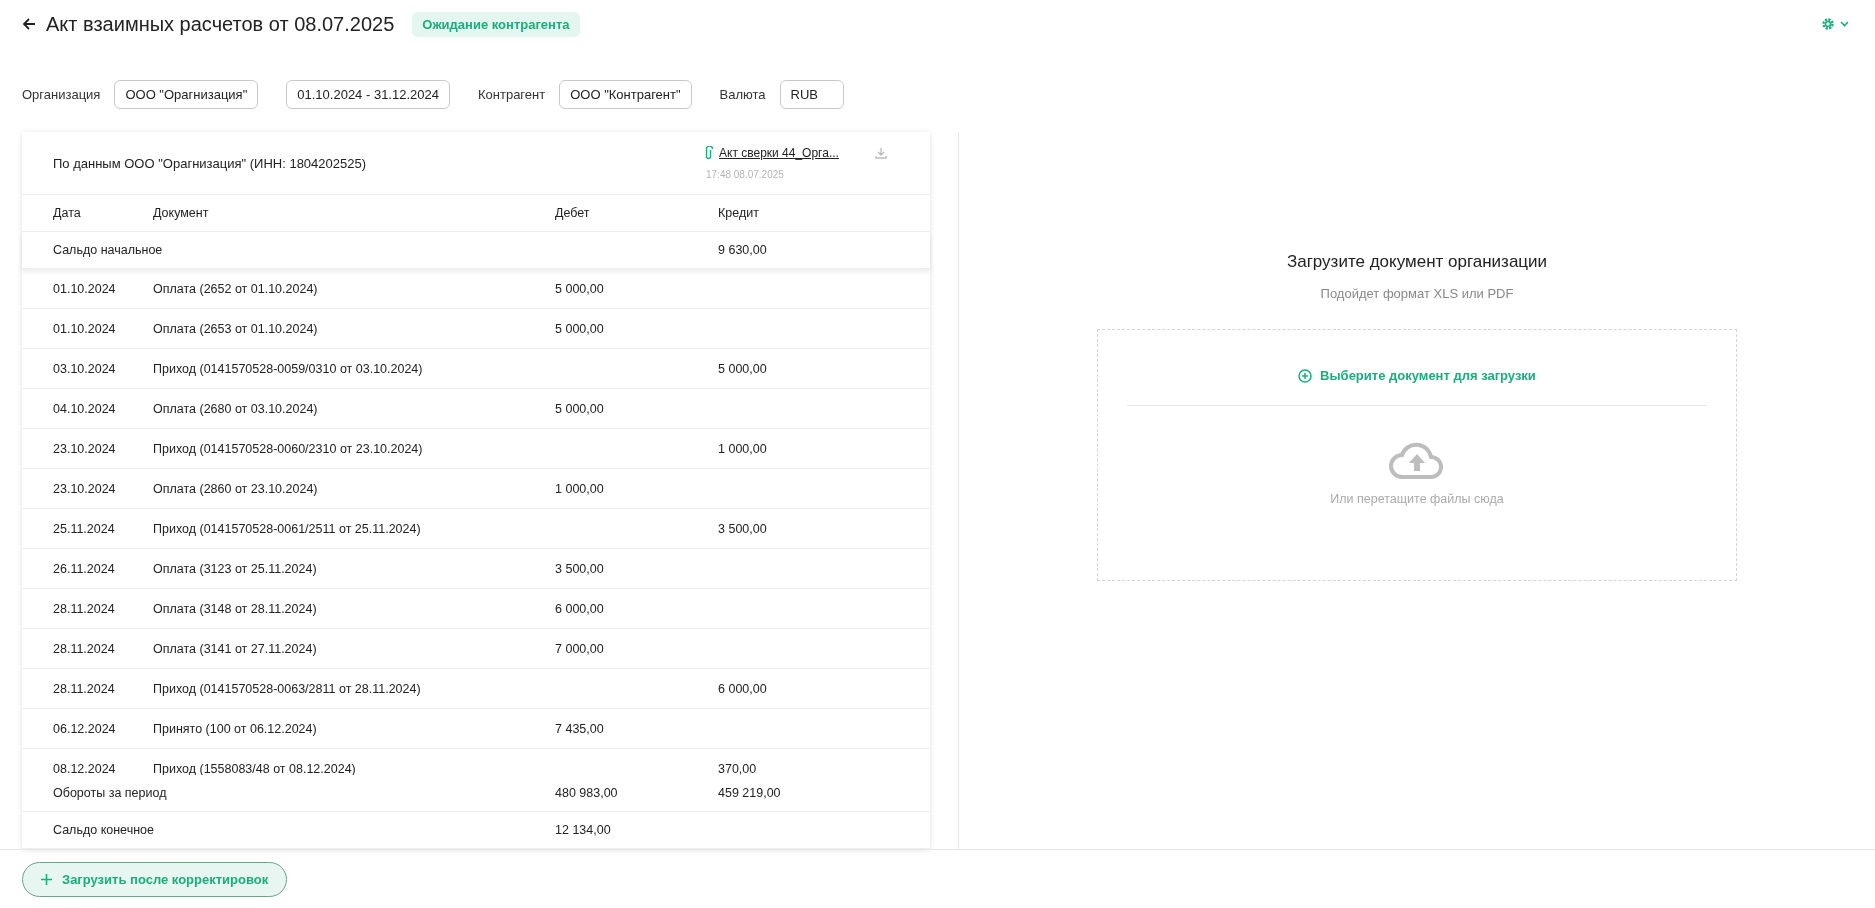  What do you see at coordinates (85, 768) in the screenshot?
I see `date-cell-text: 08.12.2024` at bounding box center [85, 768].